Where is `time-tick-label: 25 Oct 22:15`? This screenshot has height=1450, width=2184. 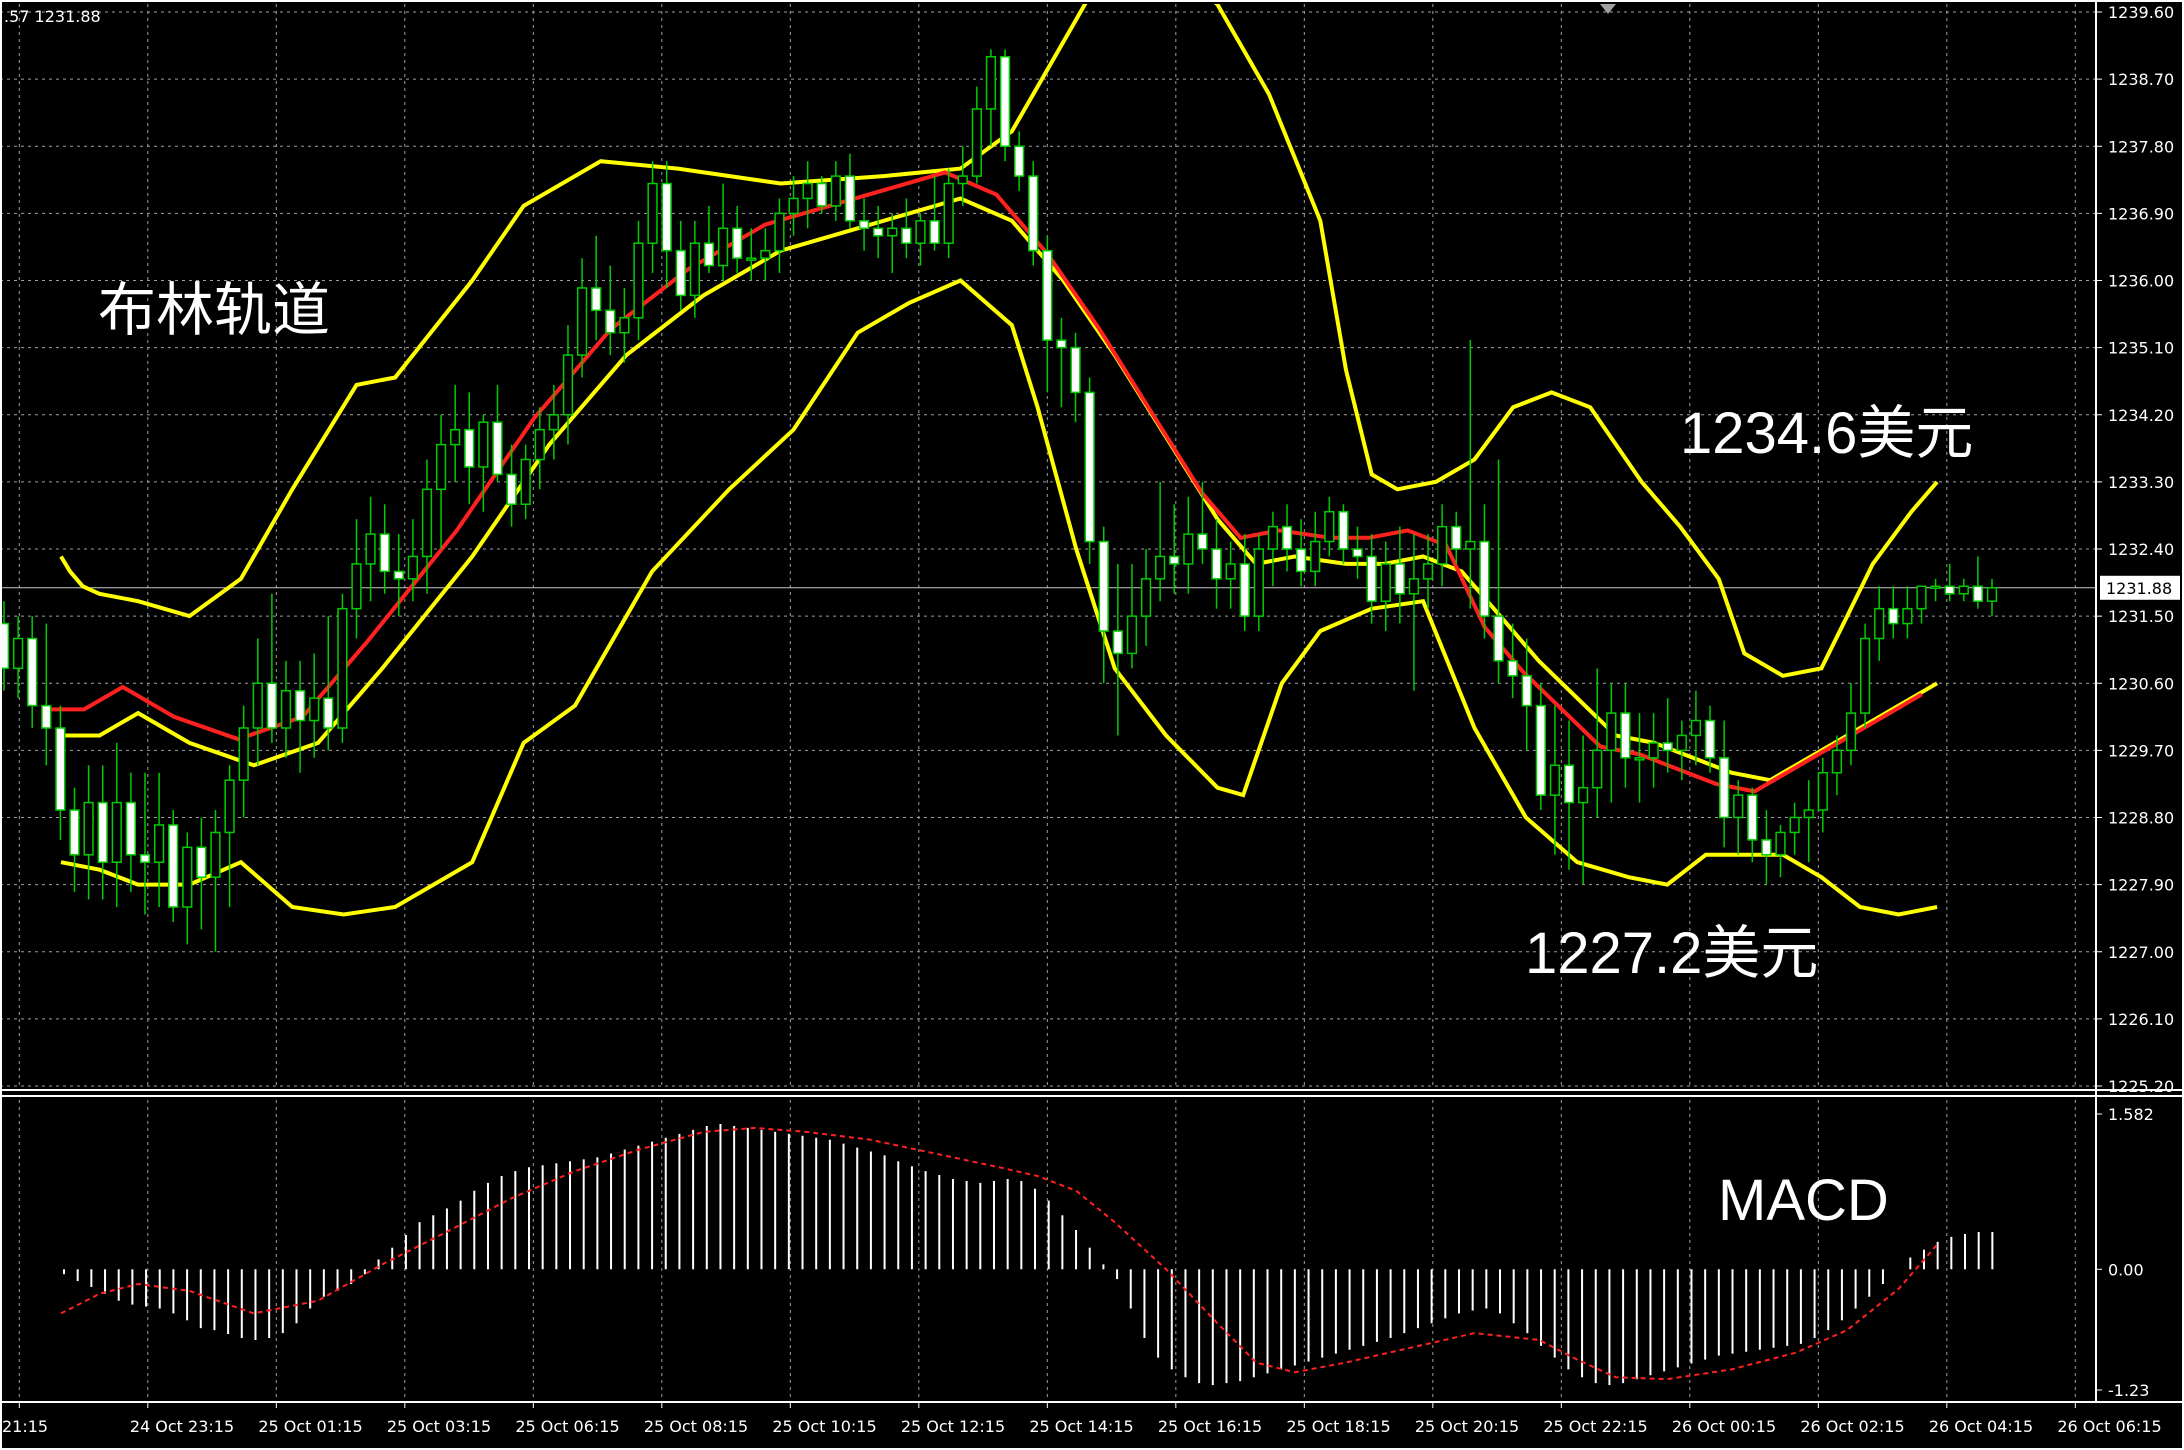
time-tick-label: 25 Oct 22:15 is located at coordinates (1595, 1426).